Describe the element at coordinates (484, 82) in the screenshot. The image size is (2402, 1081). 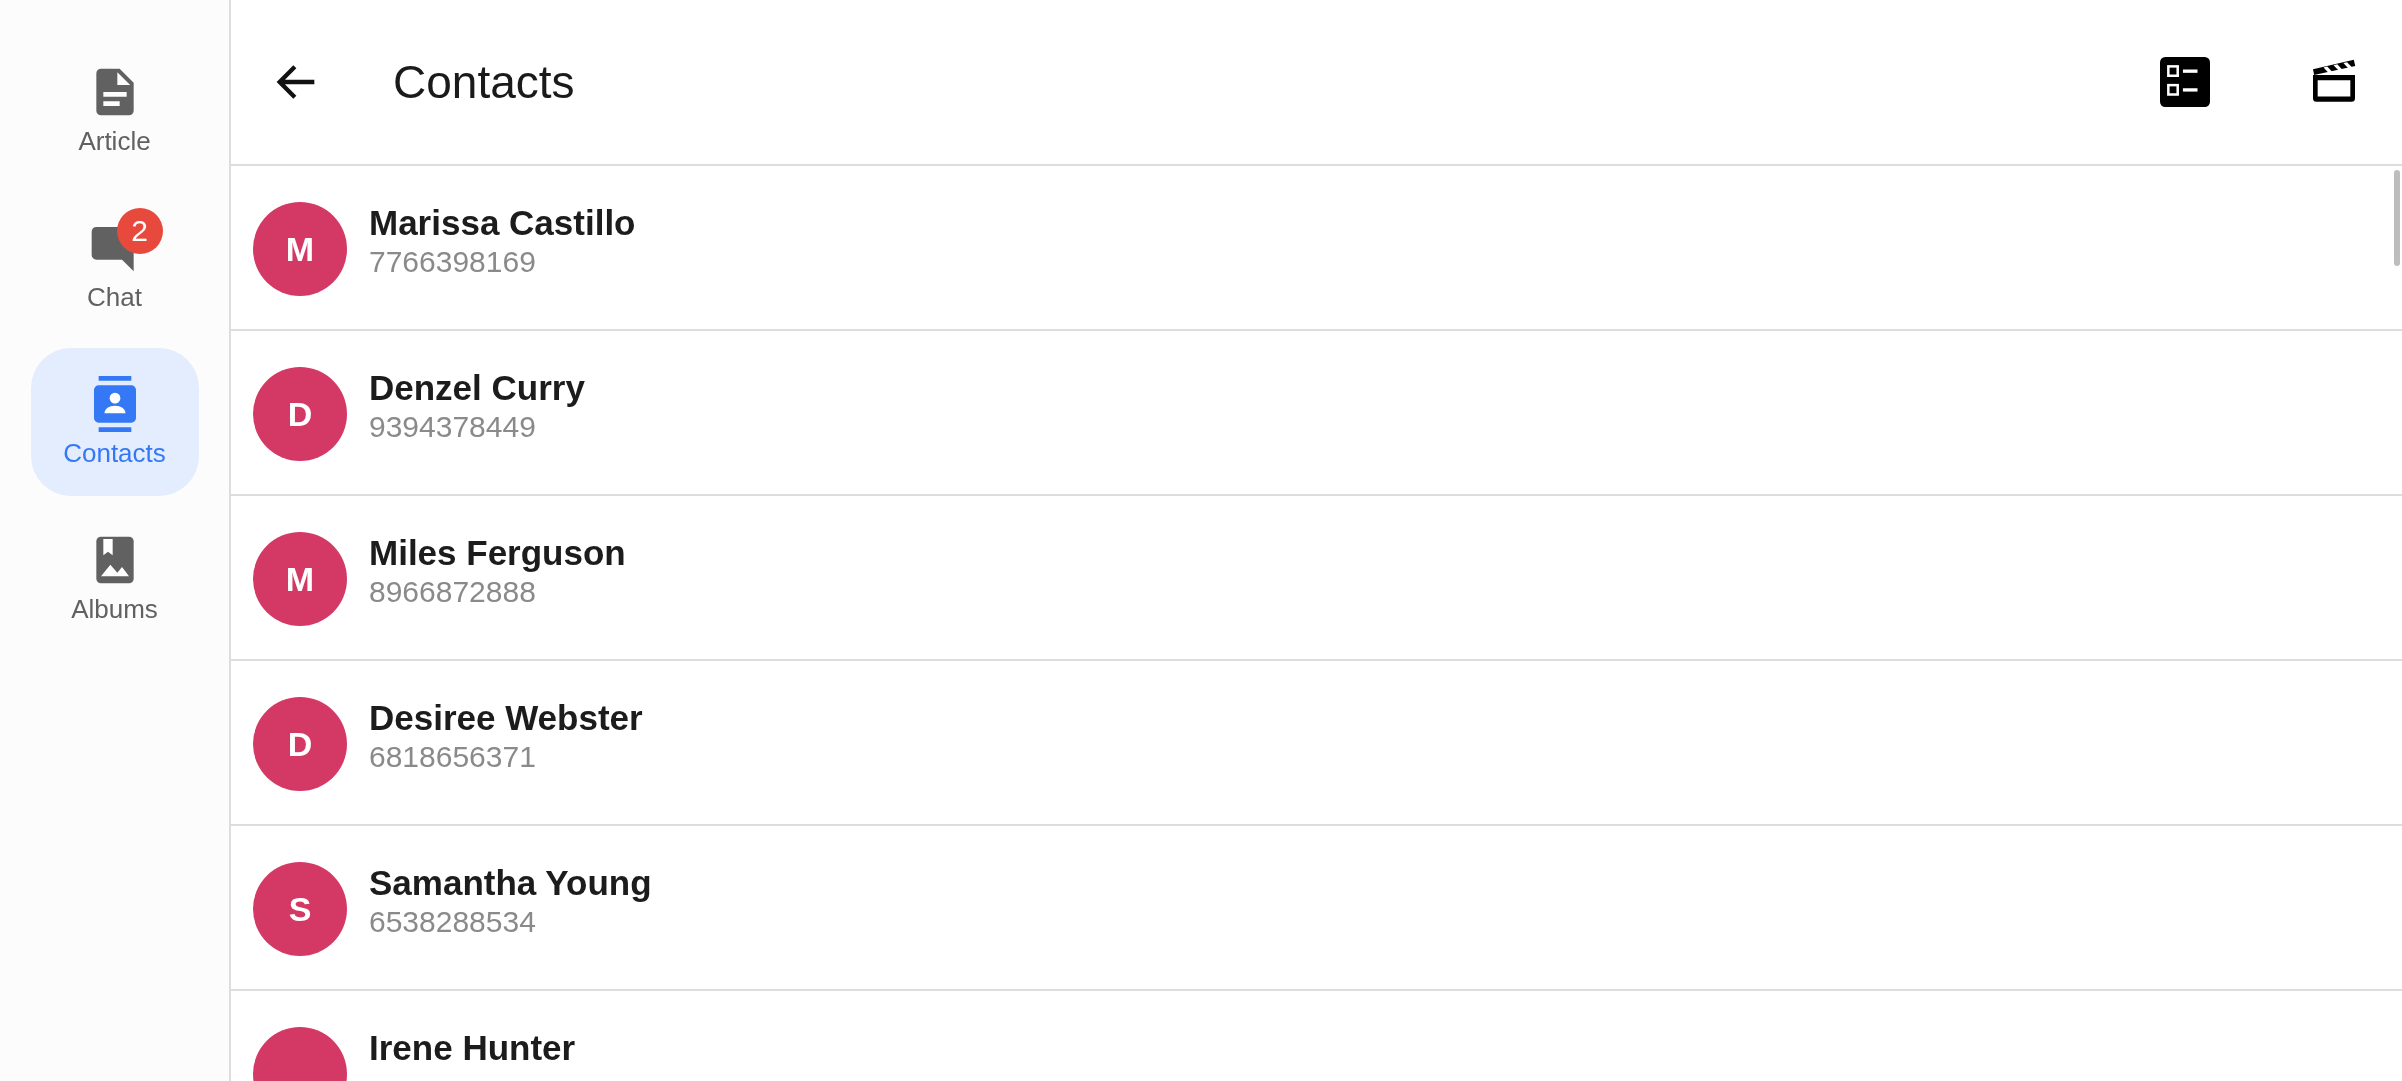
I see `page-title: Contacts` at that location.